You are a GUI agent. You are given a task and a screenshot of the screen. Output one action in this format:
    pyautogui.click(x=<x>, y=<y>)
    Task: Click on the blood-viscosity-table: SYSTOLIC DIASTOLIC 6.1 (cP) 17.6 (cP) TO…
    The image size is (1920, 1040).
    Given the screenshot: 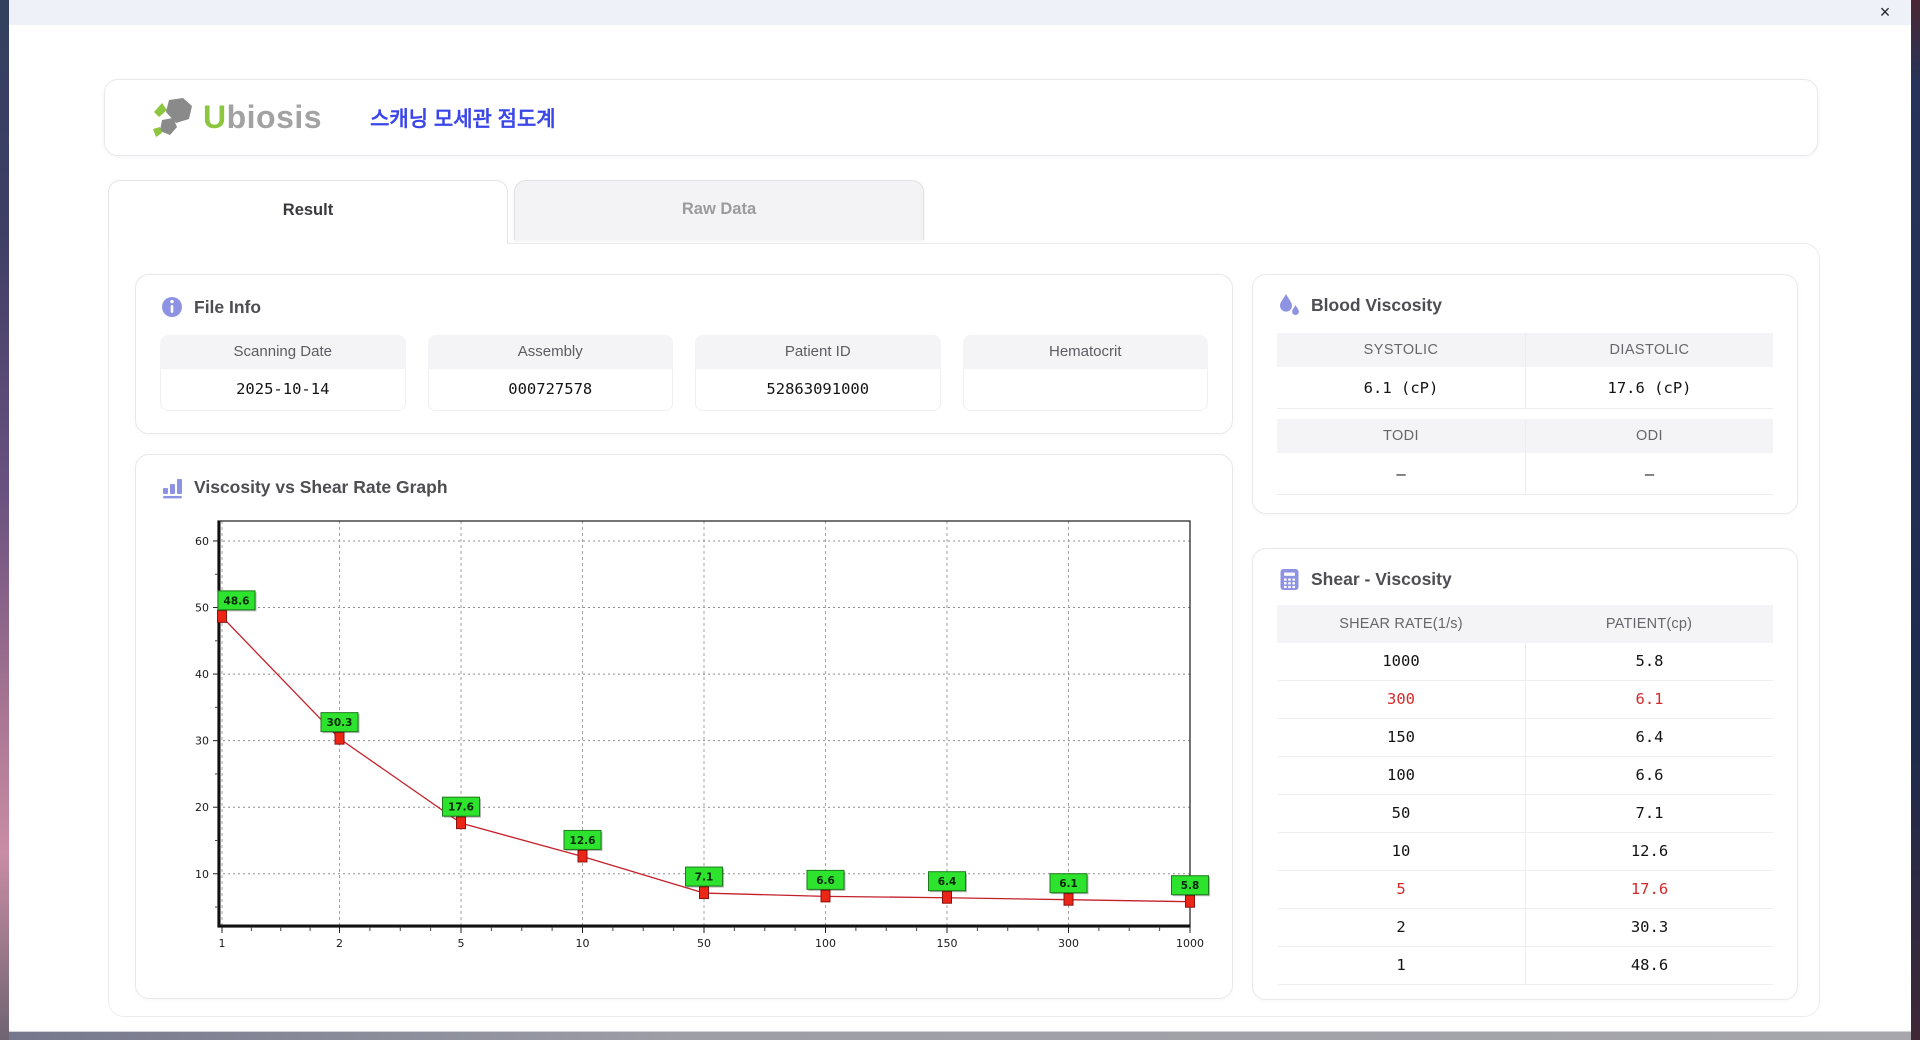 What is the action you would take?
    pyautogui.click(x=1525, y=414)
    